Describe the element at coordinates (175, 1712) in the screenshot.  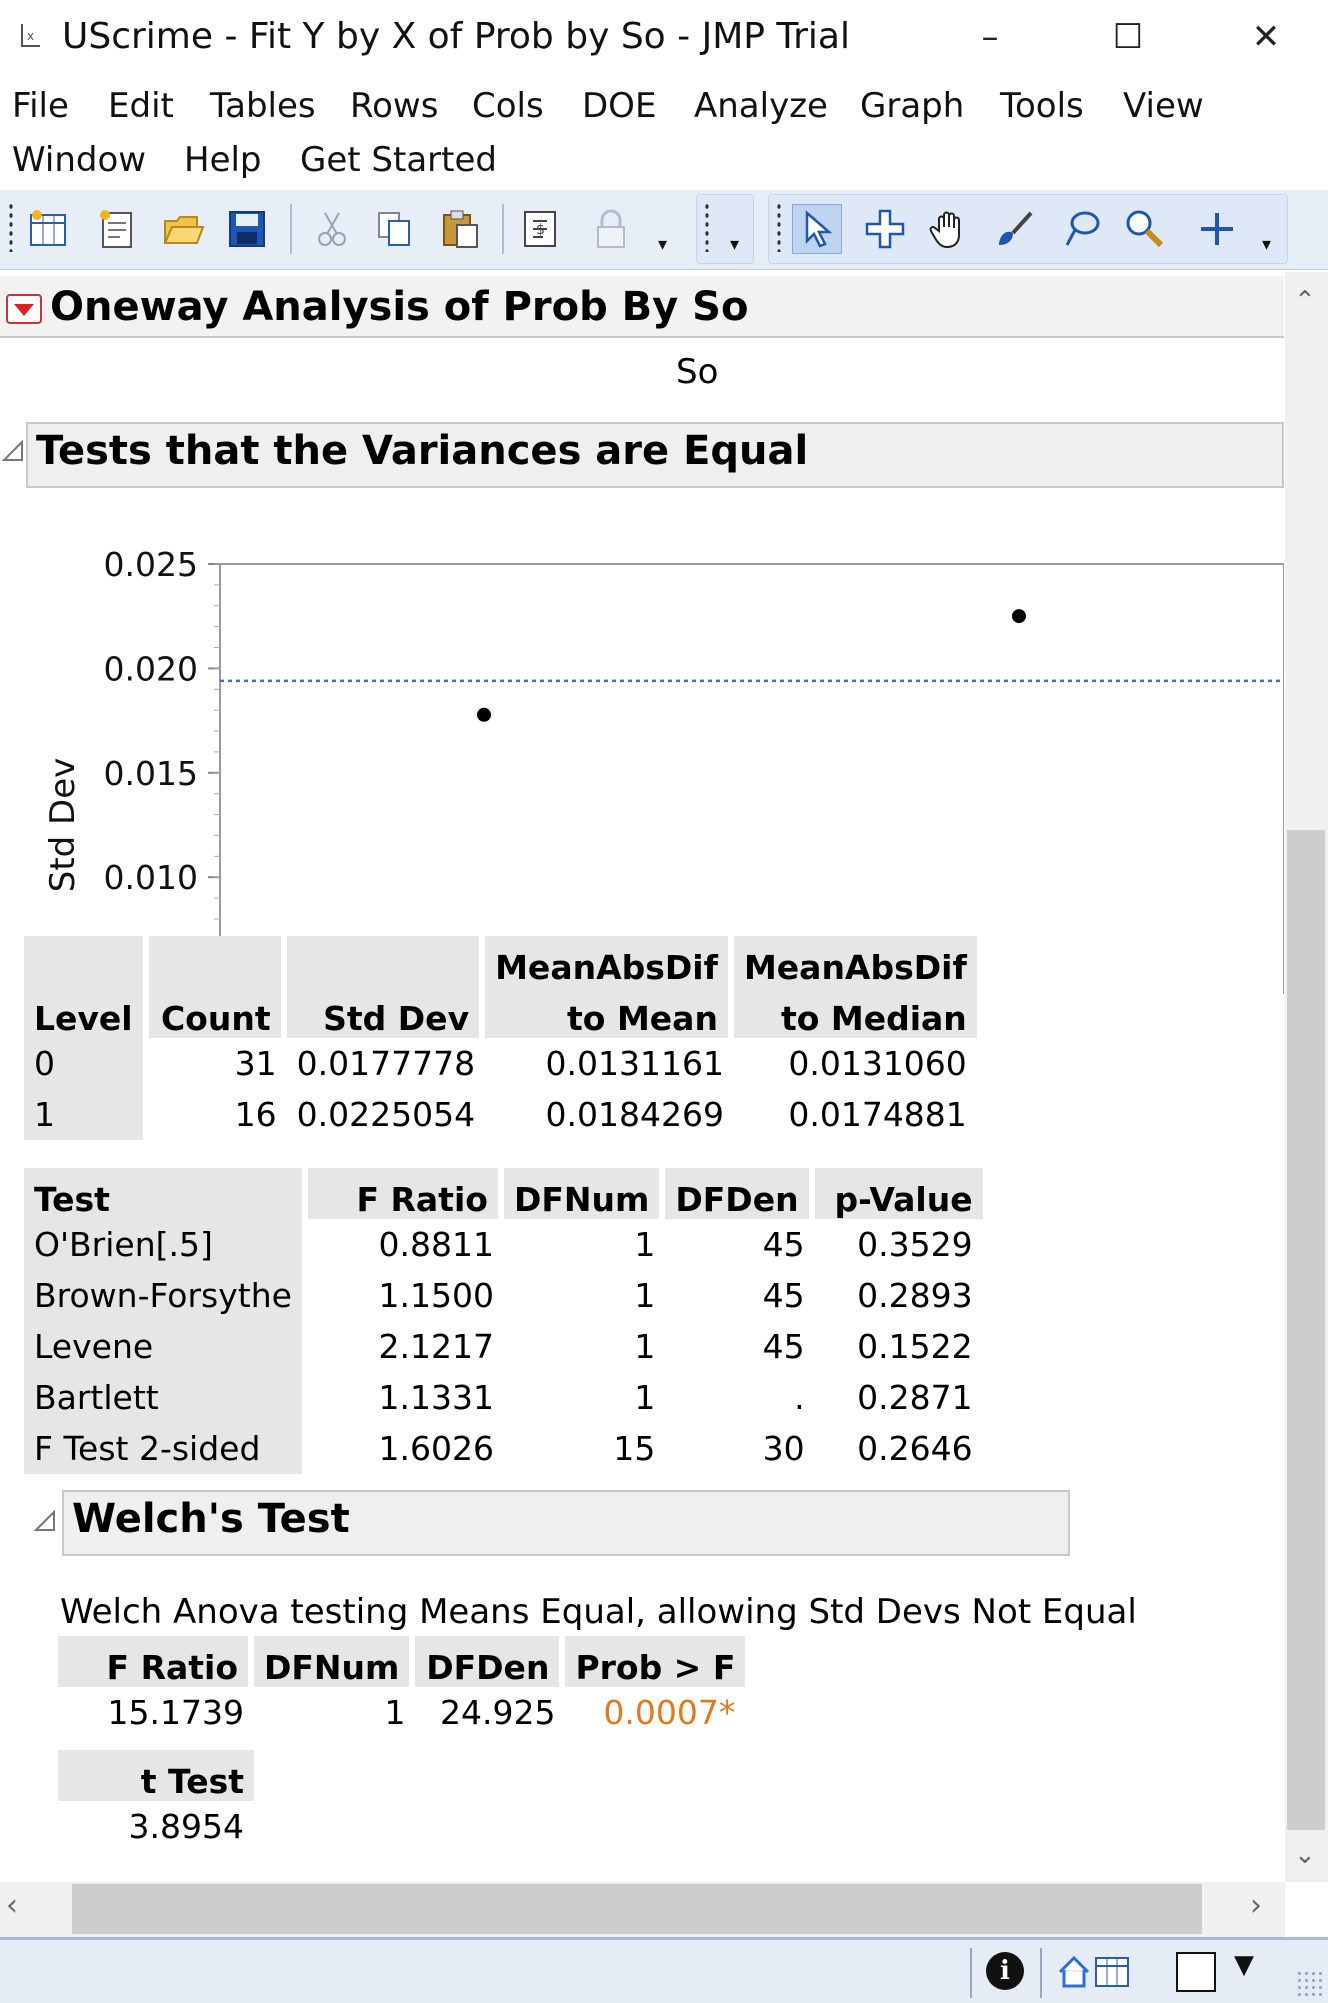
I see `f-ratio-cell: 15.1739` at that location.